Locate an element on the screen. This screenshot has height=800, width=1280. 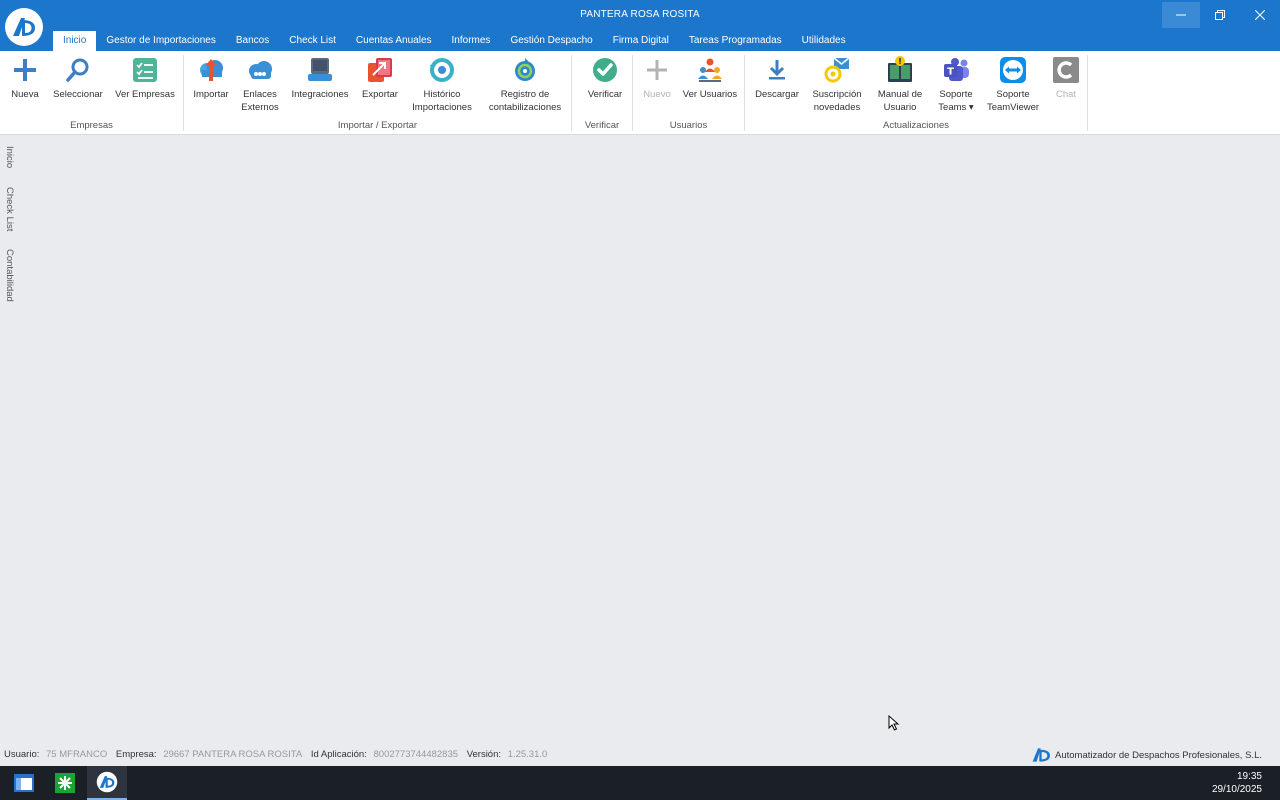
tab-check-list: Check List is located at coordinates (312, 41).